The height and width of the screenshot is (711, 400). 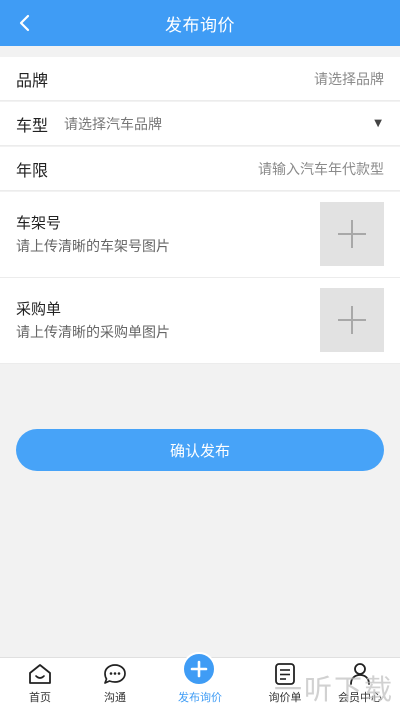 I want to click on tab-chat: 沟通, so click(x=115, y=684).